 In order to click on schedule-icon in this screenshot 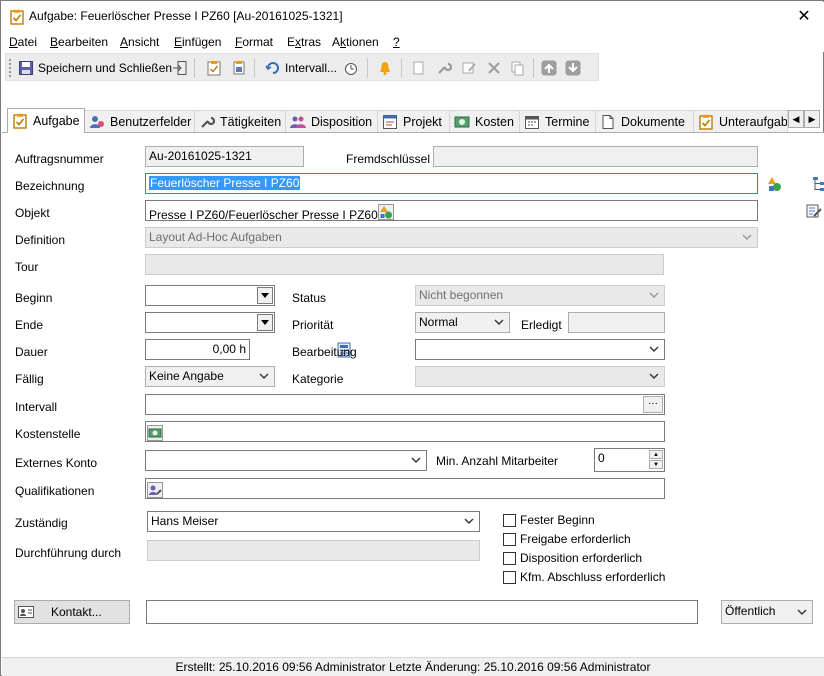, I will do `click(351, 68)`.